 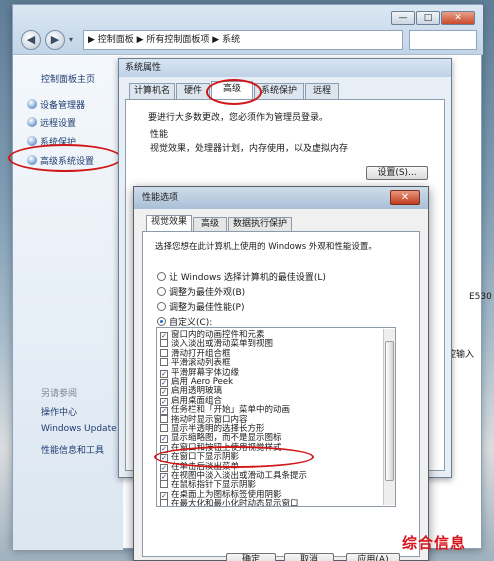 I want to click on radio-label: 调整为最佳性能(P), so click(x=207, y=308).